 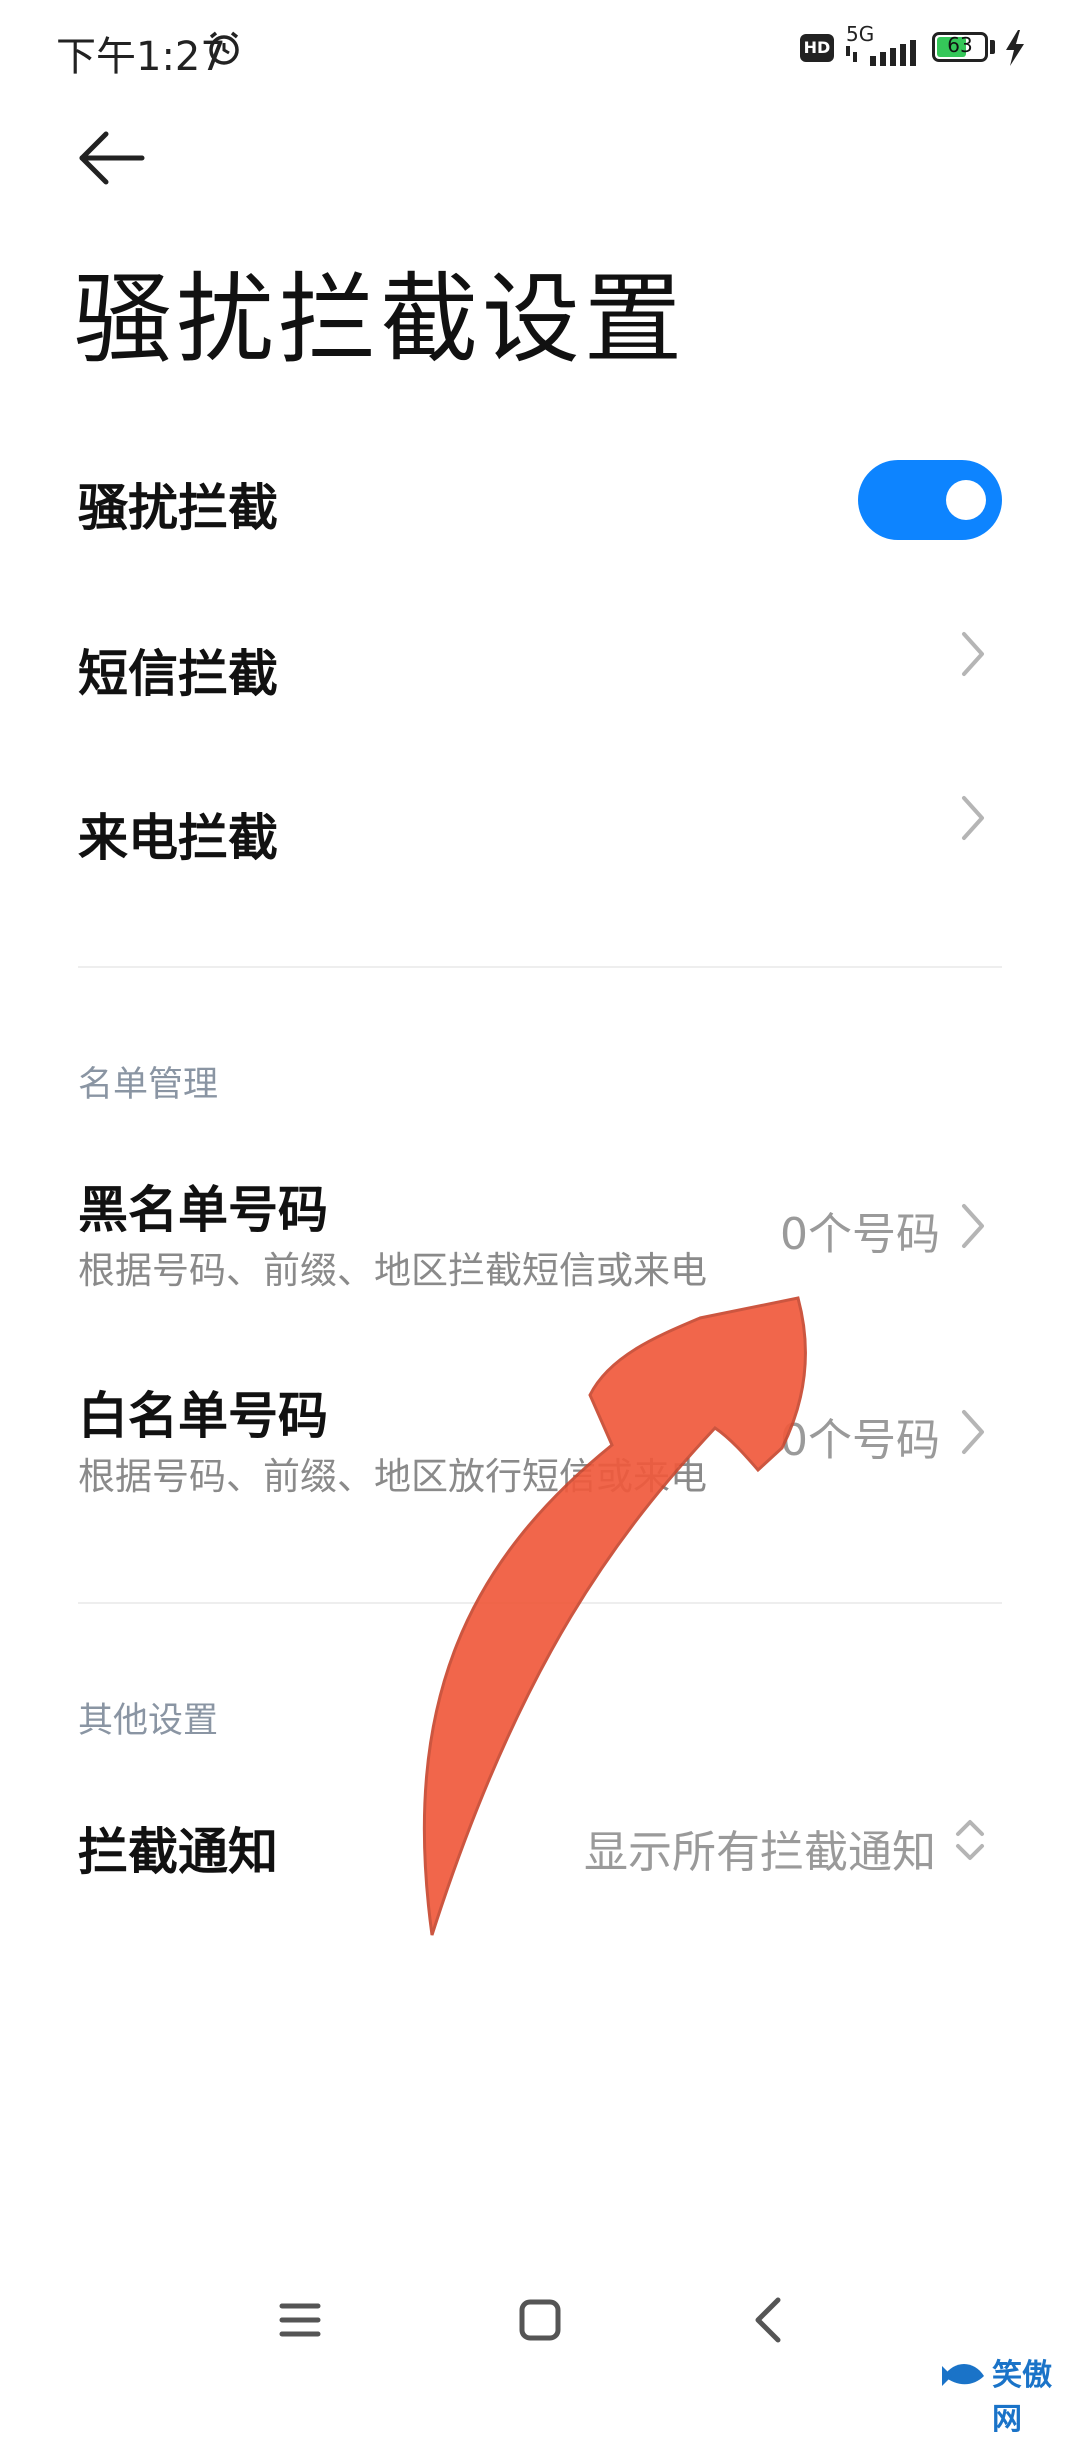 What do you see at coordinates (148, 1721) in the screenshot?
I see `section-title-other-settings: 其他设置` at bounding box center [148, 1721].